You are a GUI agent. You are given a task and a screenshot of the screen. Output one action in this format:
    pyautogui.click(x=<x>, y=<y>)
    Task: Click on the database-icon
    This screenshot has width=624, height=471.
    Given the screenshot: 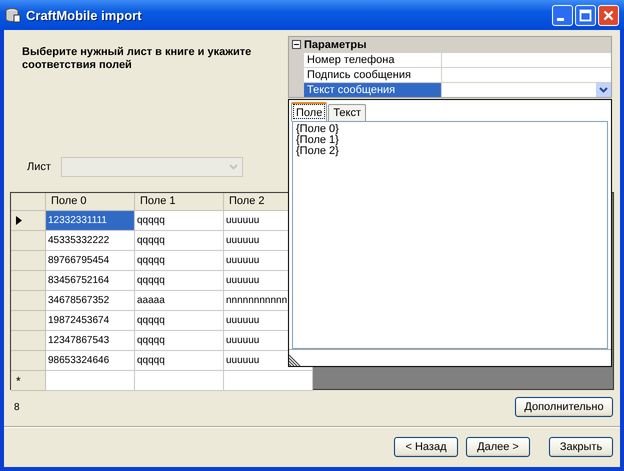 What is the action you would take?
    pyautogui.click(x=13, y=15)
    